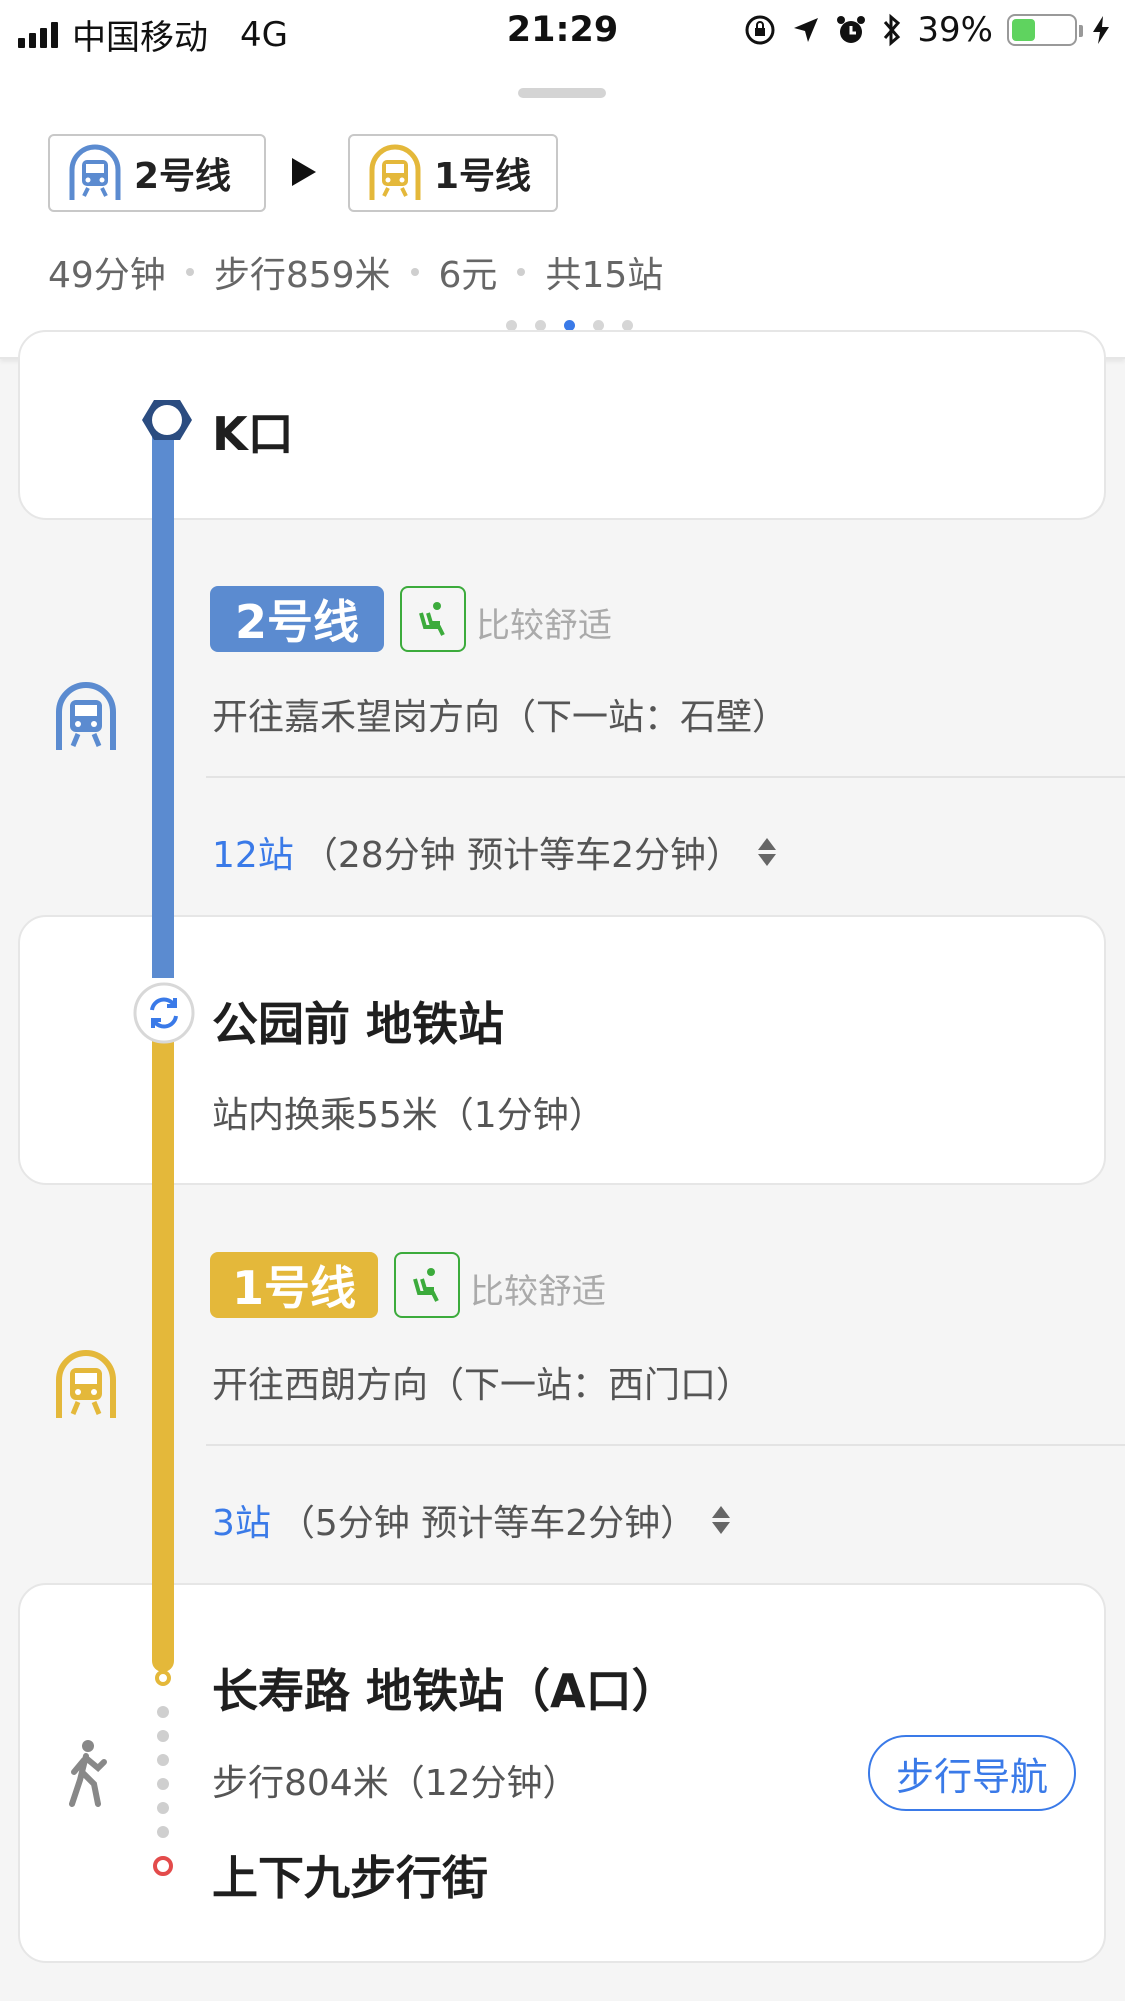 This screenshot has height=2001, width=1125. Describe the element at coordinates (562, 93) in the screenshot. I see `drag-handle` at that location.